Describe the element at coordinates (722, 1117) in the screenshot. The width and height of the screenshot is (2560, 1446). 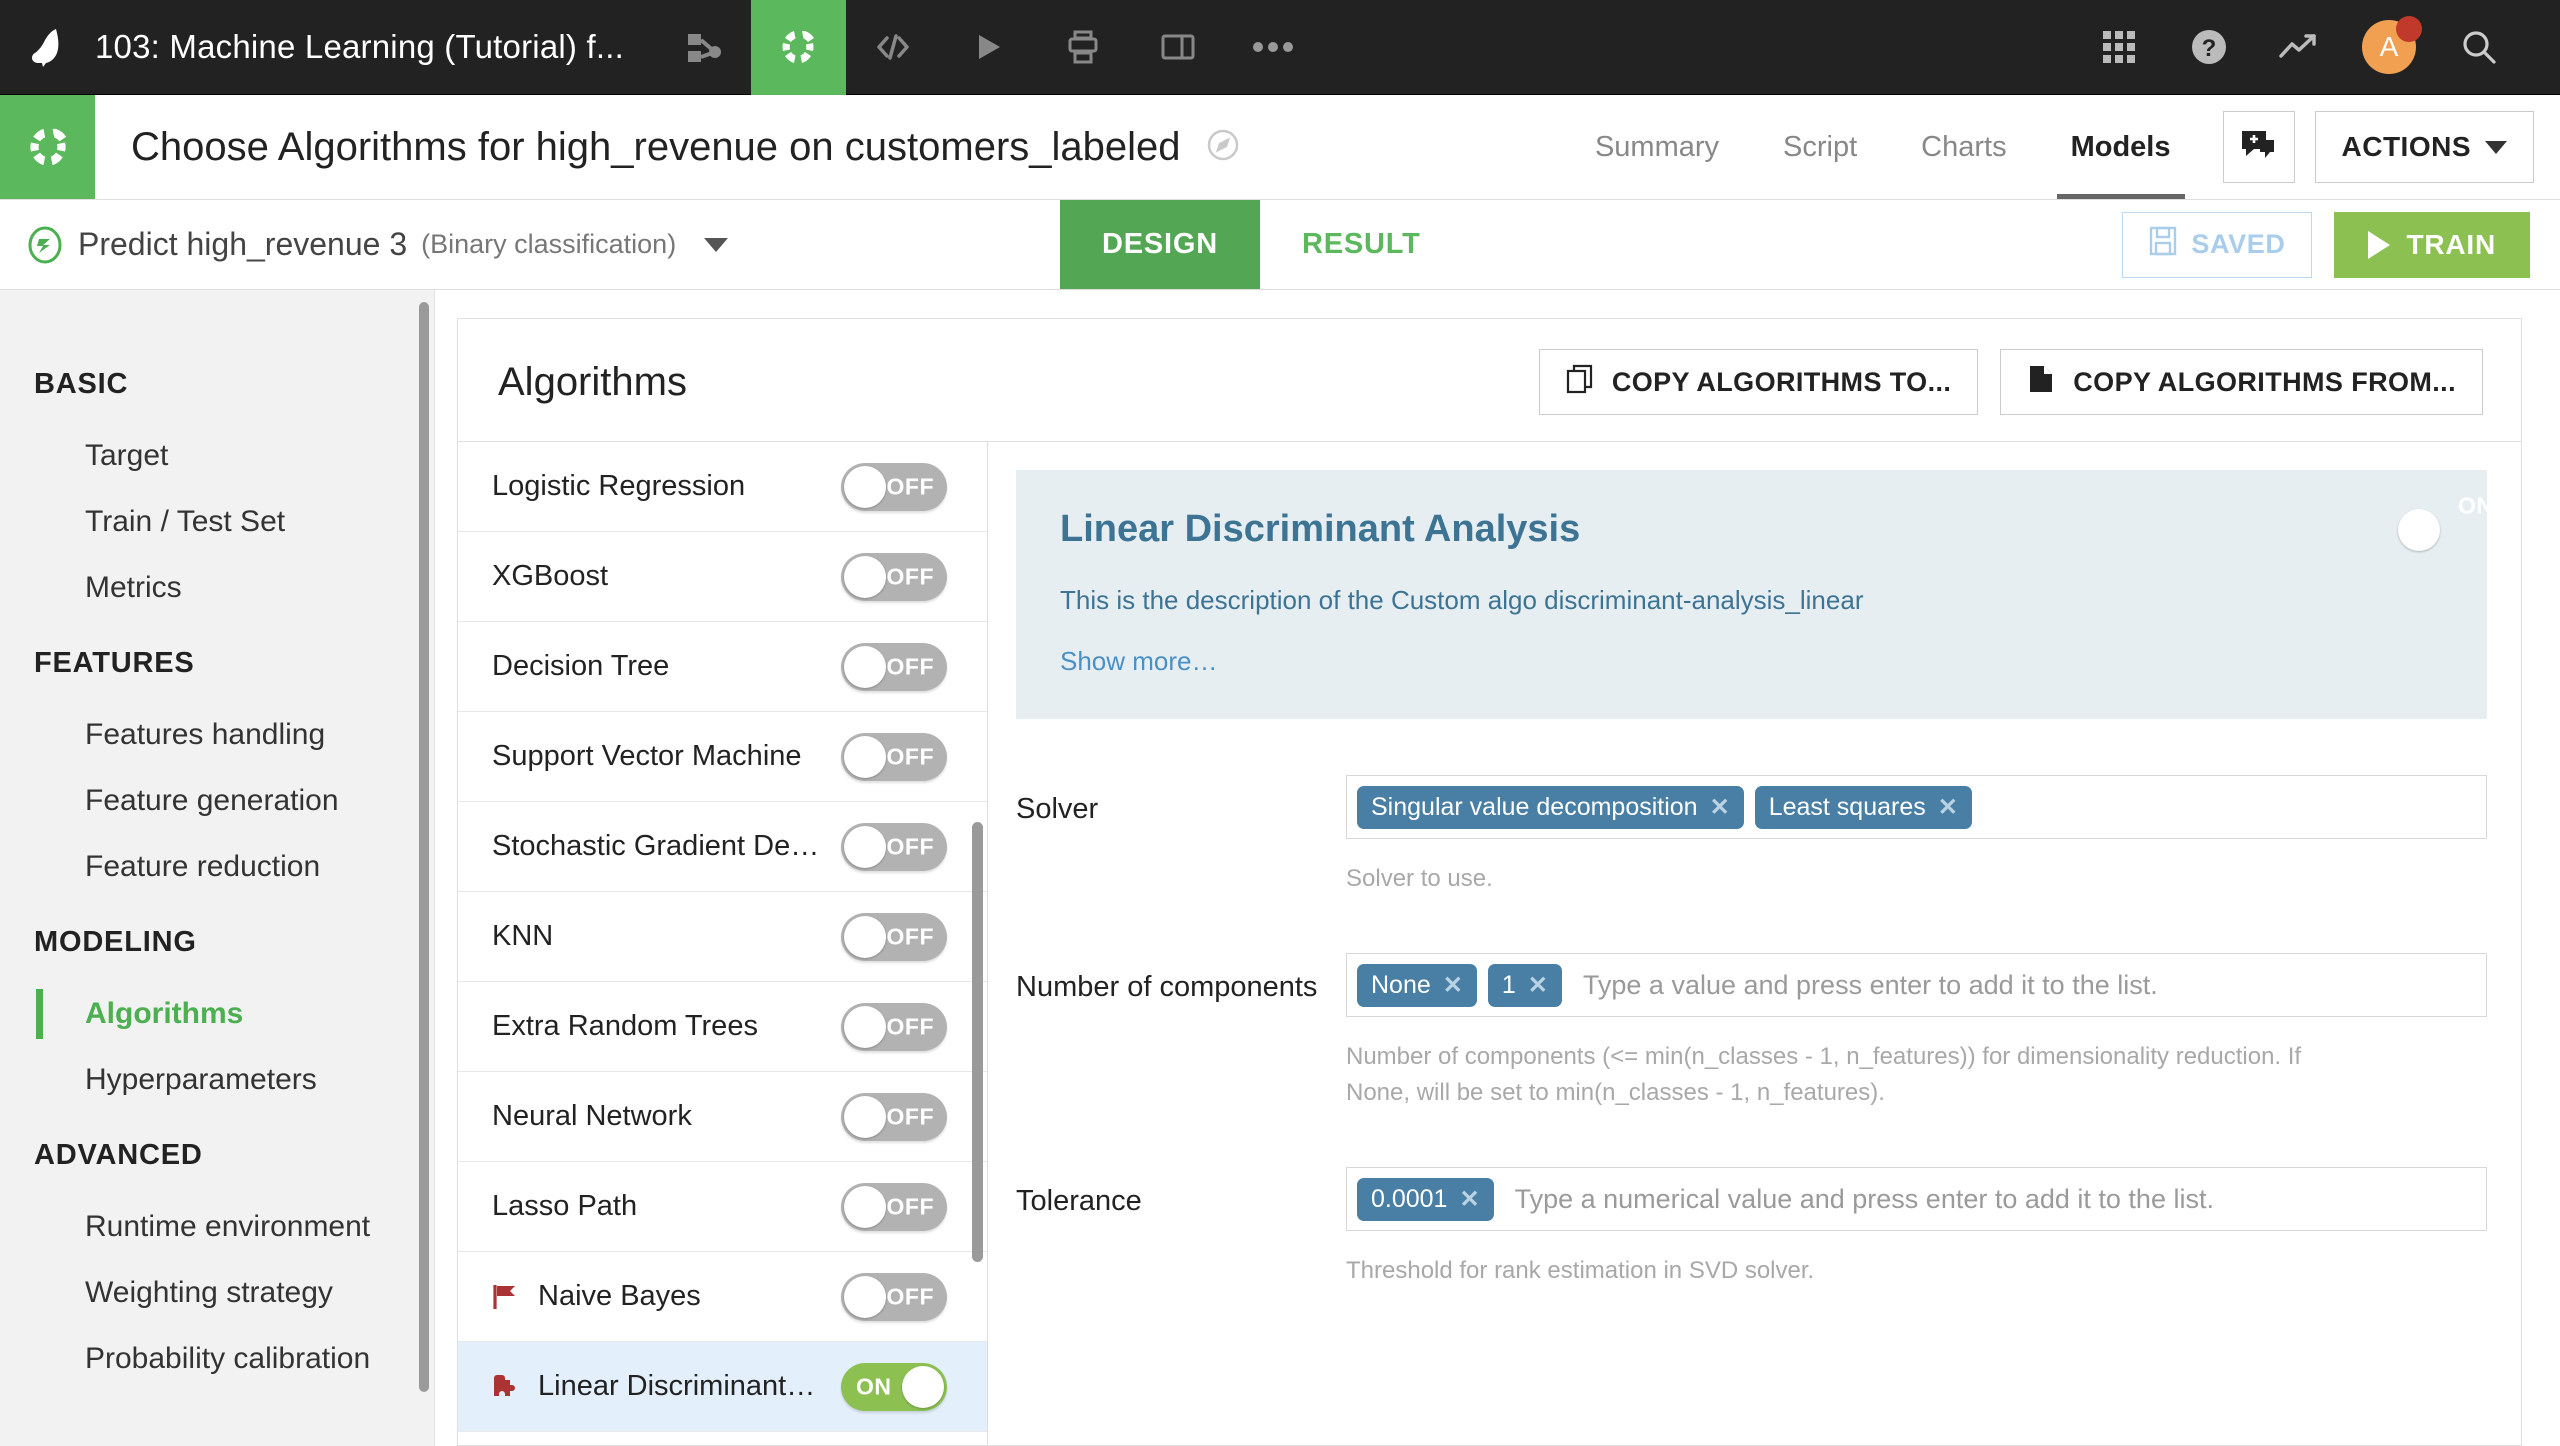
I see `algorithm-row-neural-network: Neural Network OFF` at that location.